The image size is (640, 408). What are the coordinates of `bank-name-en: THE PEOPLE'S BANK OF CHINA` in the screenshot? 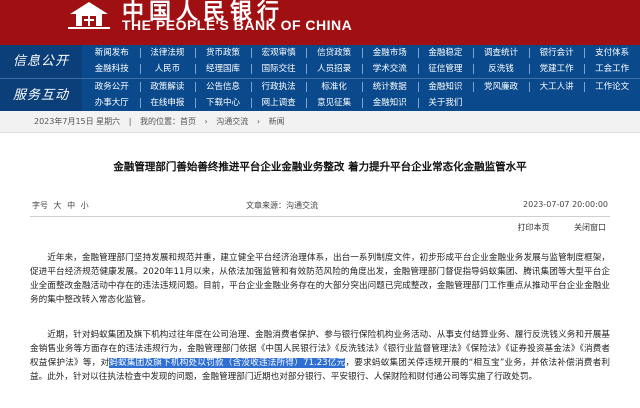 It's located at (237, 25).